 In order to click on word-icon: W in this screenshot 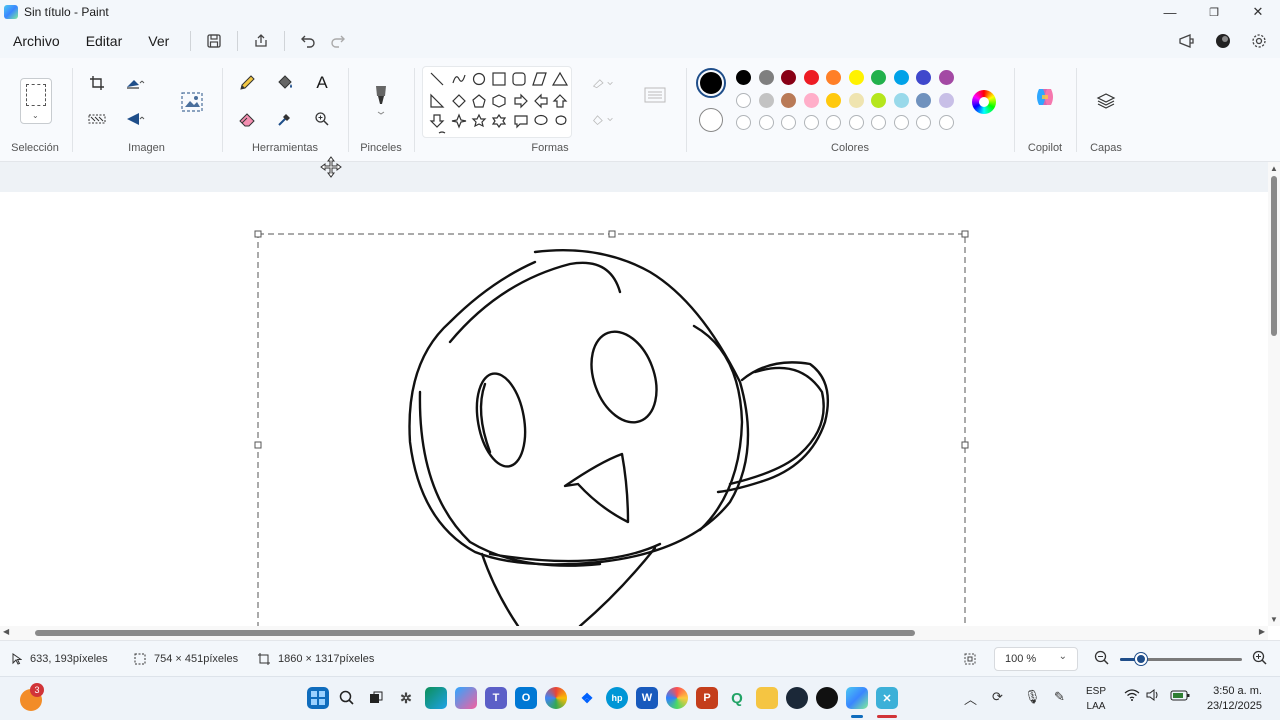, I will do `click(647, 698)`.